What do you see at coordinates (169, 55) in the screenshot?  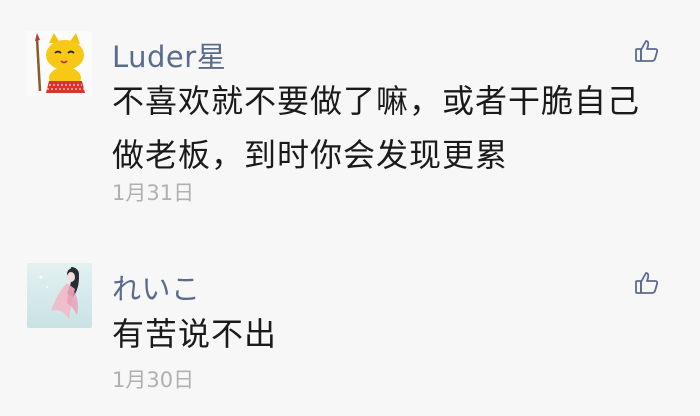 I see `comment-author-name: Luder星` at bounding box center [169, 55].